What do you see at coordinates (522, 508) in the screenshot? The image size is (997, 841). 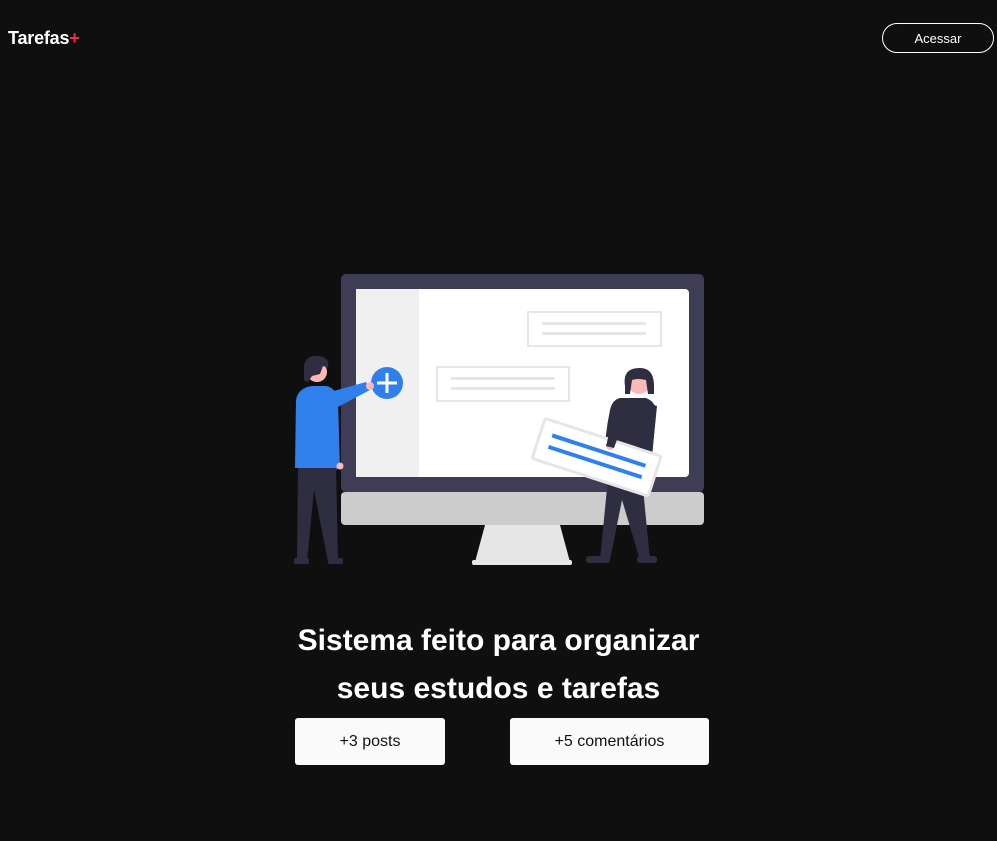 I see `monitor-chin` at bounding box center [522, 508].